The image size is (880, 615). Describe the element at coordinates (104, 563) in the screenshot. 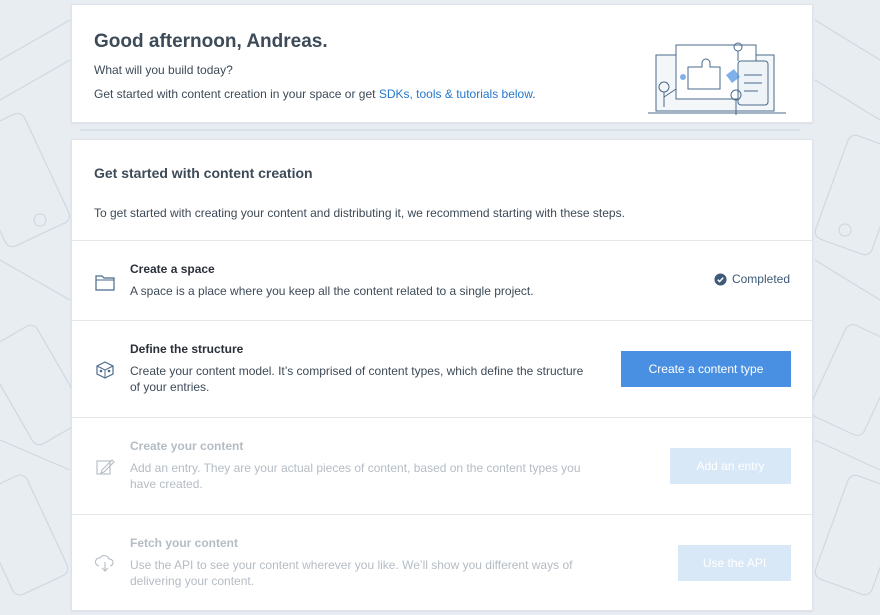

I see `cloud-download-icon` at that location.